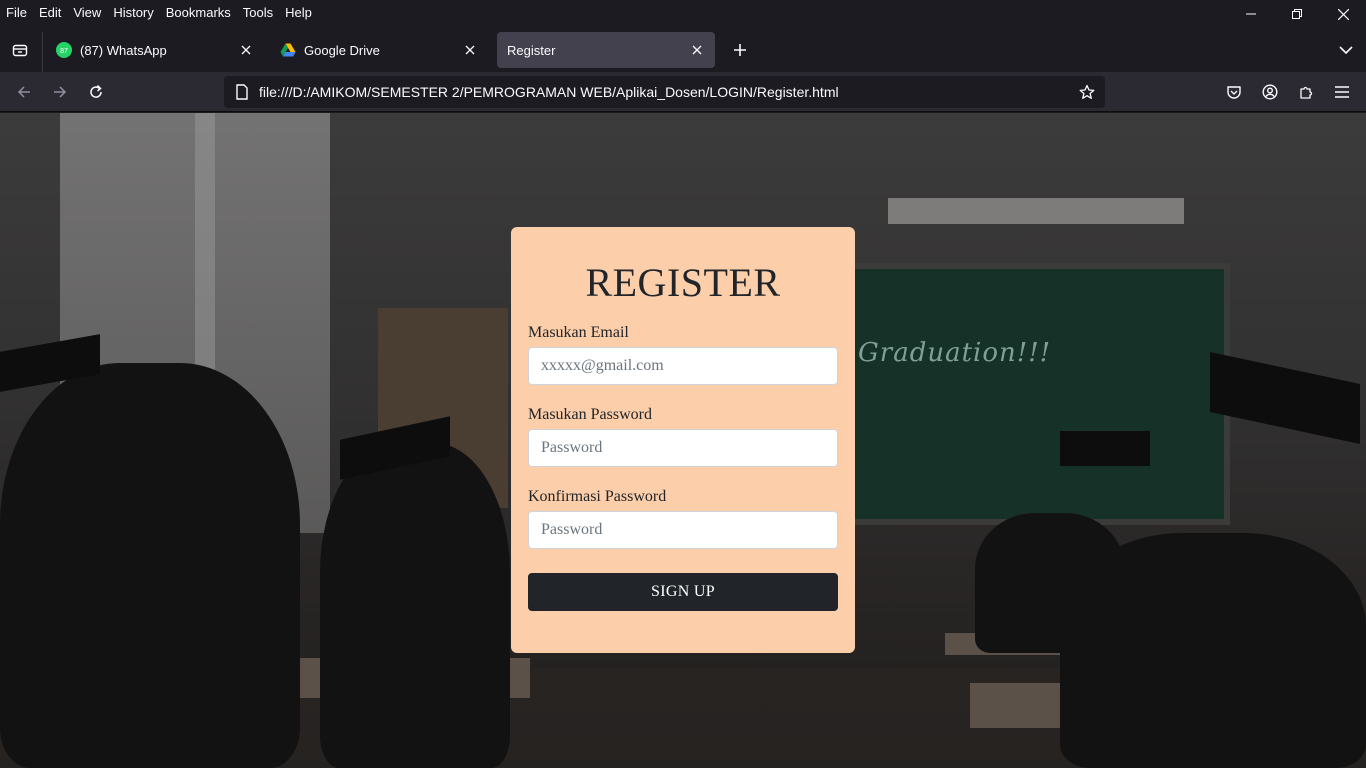  I want to click on plus-icon, so click(740, 50).